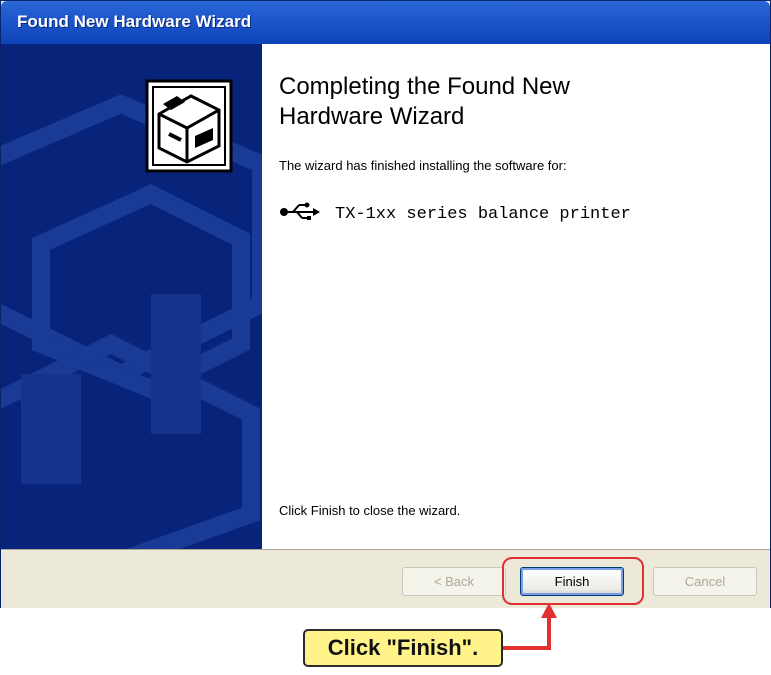 Image resolution: width=771 pixels, height=675 pixels. What do you see at coordinates (424, 102) in the screenshot?
I see `page-title: Completing the Found New Hardware Wizard` at bounding box center [424, 102].